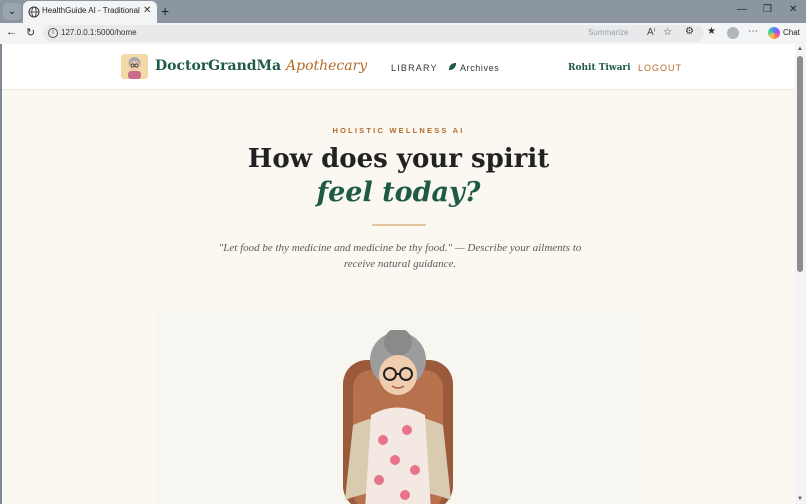 The width and height of the screenshot is (806, 504). What do you see at coordinates (660, 68) in the screenshot?
I see `logout-button: LOGOUT` at bounding box center [660, 68].